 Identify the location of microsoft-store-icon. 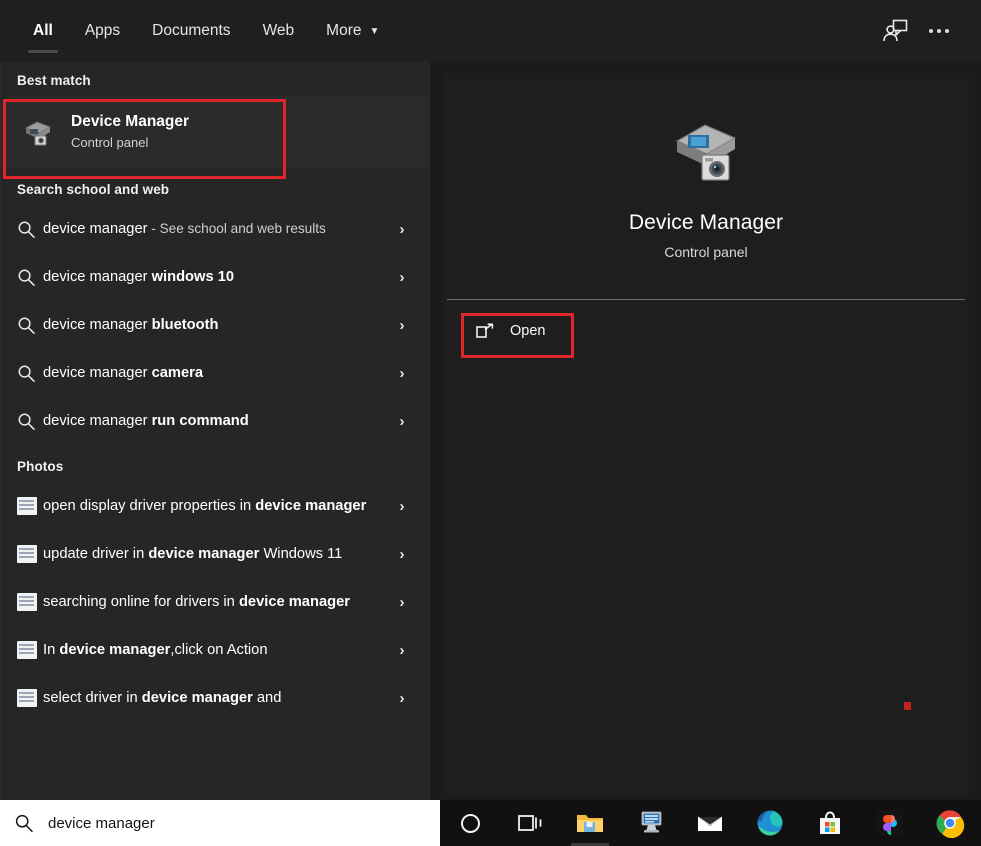
(830, 822).